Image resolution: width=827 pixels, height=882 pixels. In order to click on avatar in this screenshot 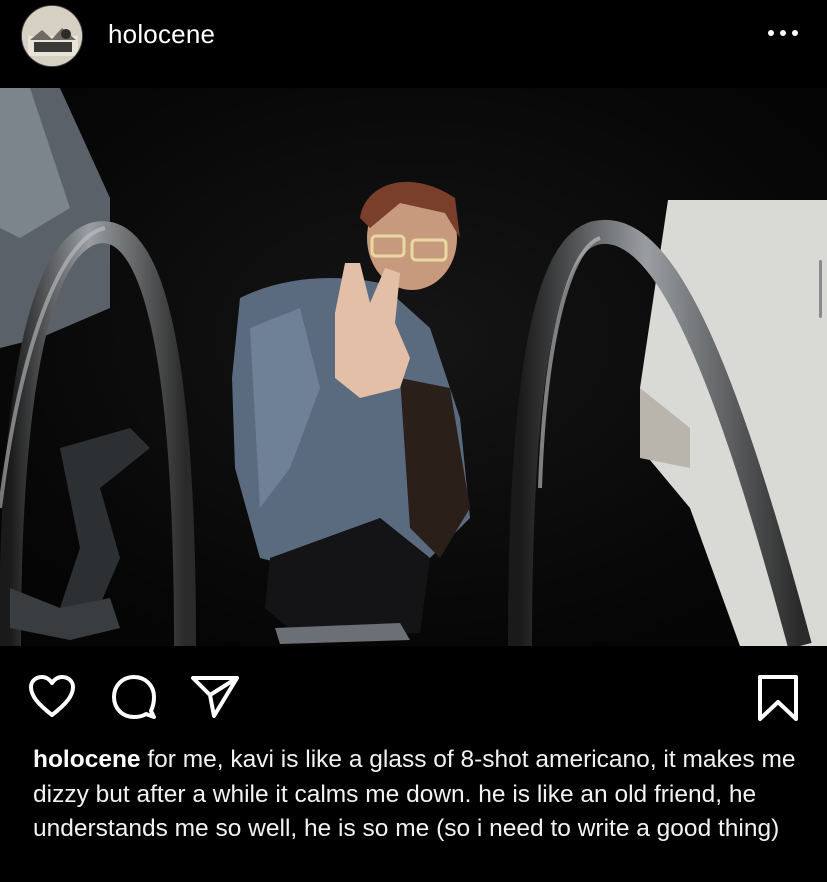, I will do `click(52, 36)`.